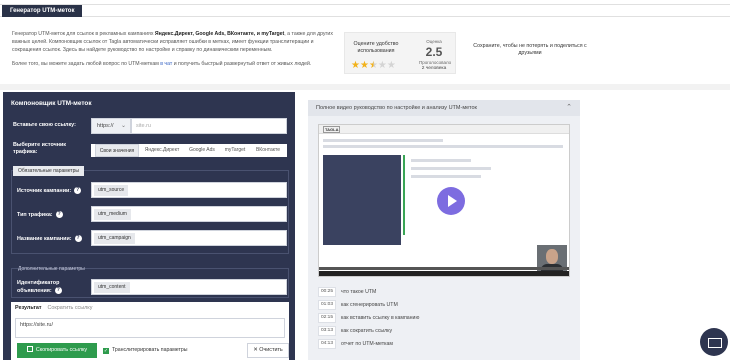 The height and width of the screenshot is (360, 730). What do you see at coordinates (35, 214) in the screenshot?
I see `param-label-medium-text: Тип трафика:` at bounding box center [35, 214].